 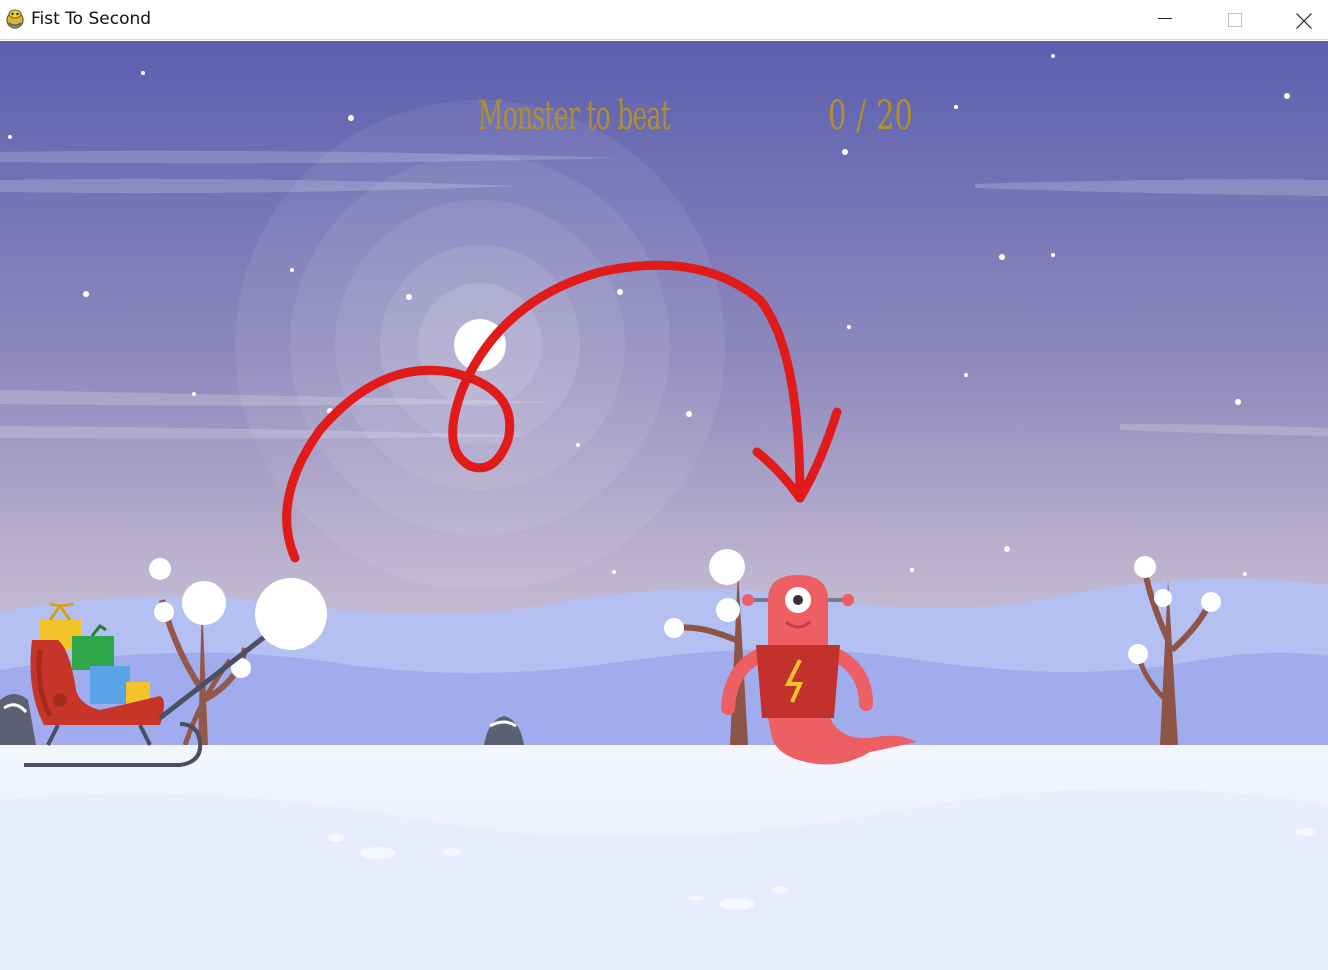 I want to click on minimize-icon, so click(x=1165, y=18).